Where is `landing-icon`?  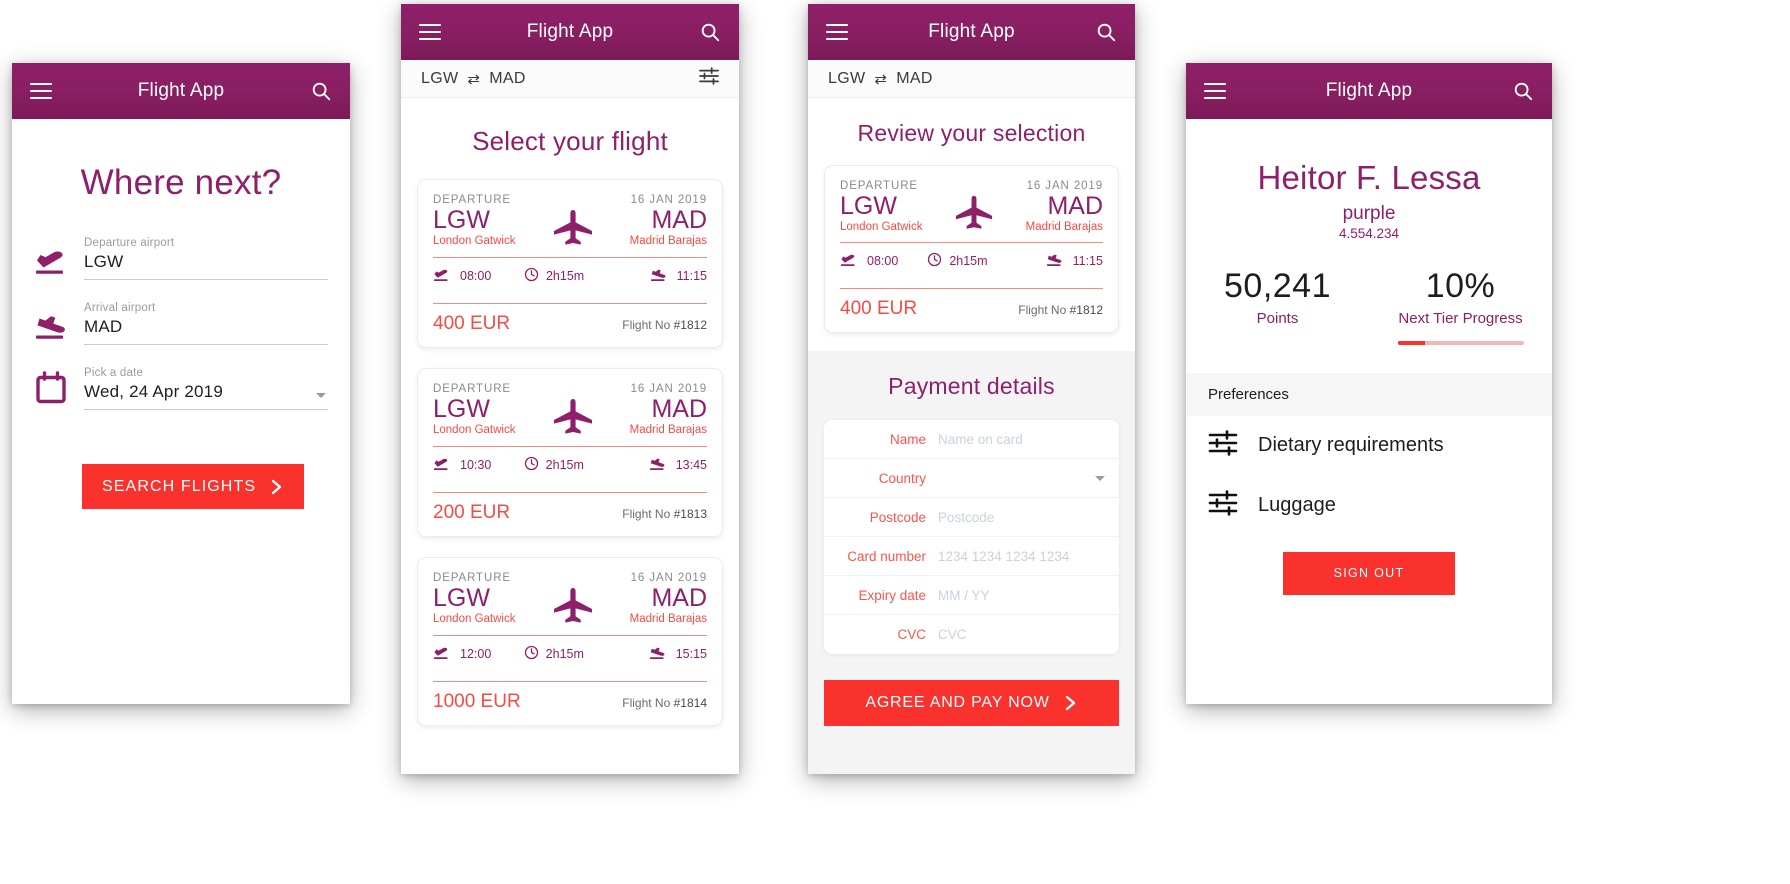 landing-icon is located at coordinates (659, 654).